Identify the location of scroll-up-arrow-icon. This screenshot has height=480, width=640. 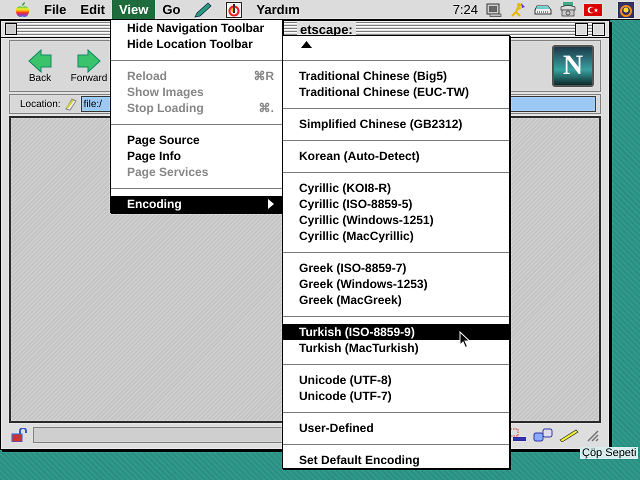
(306, 44).